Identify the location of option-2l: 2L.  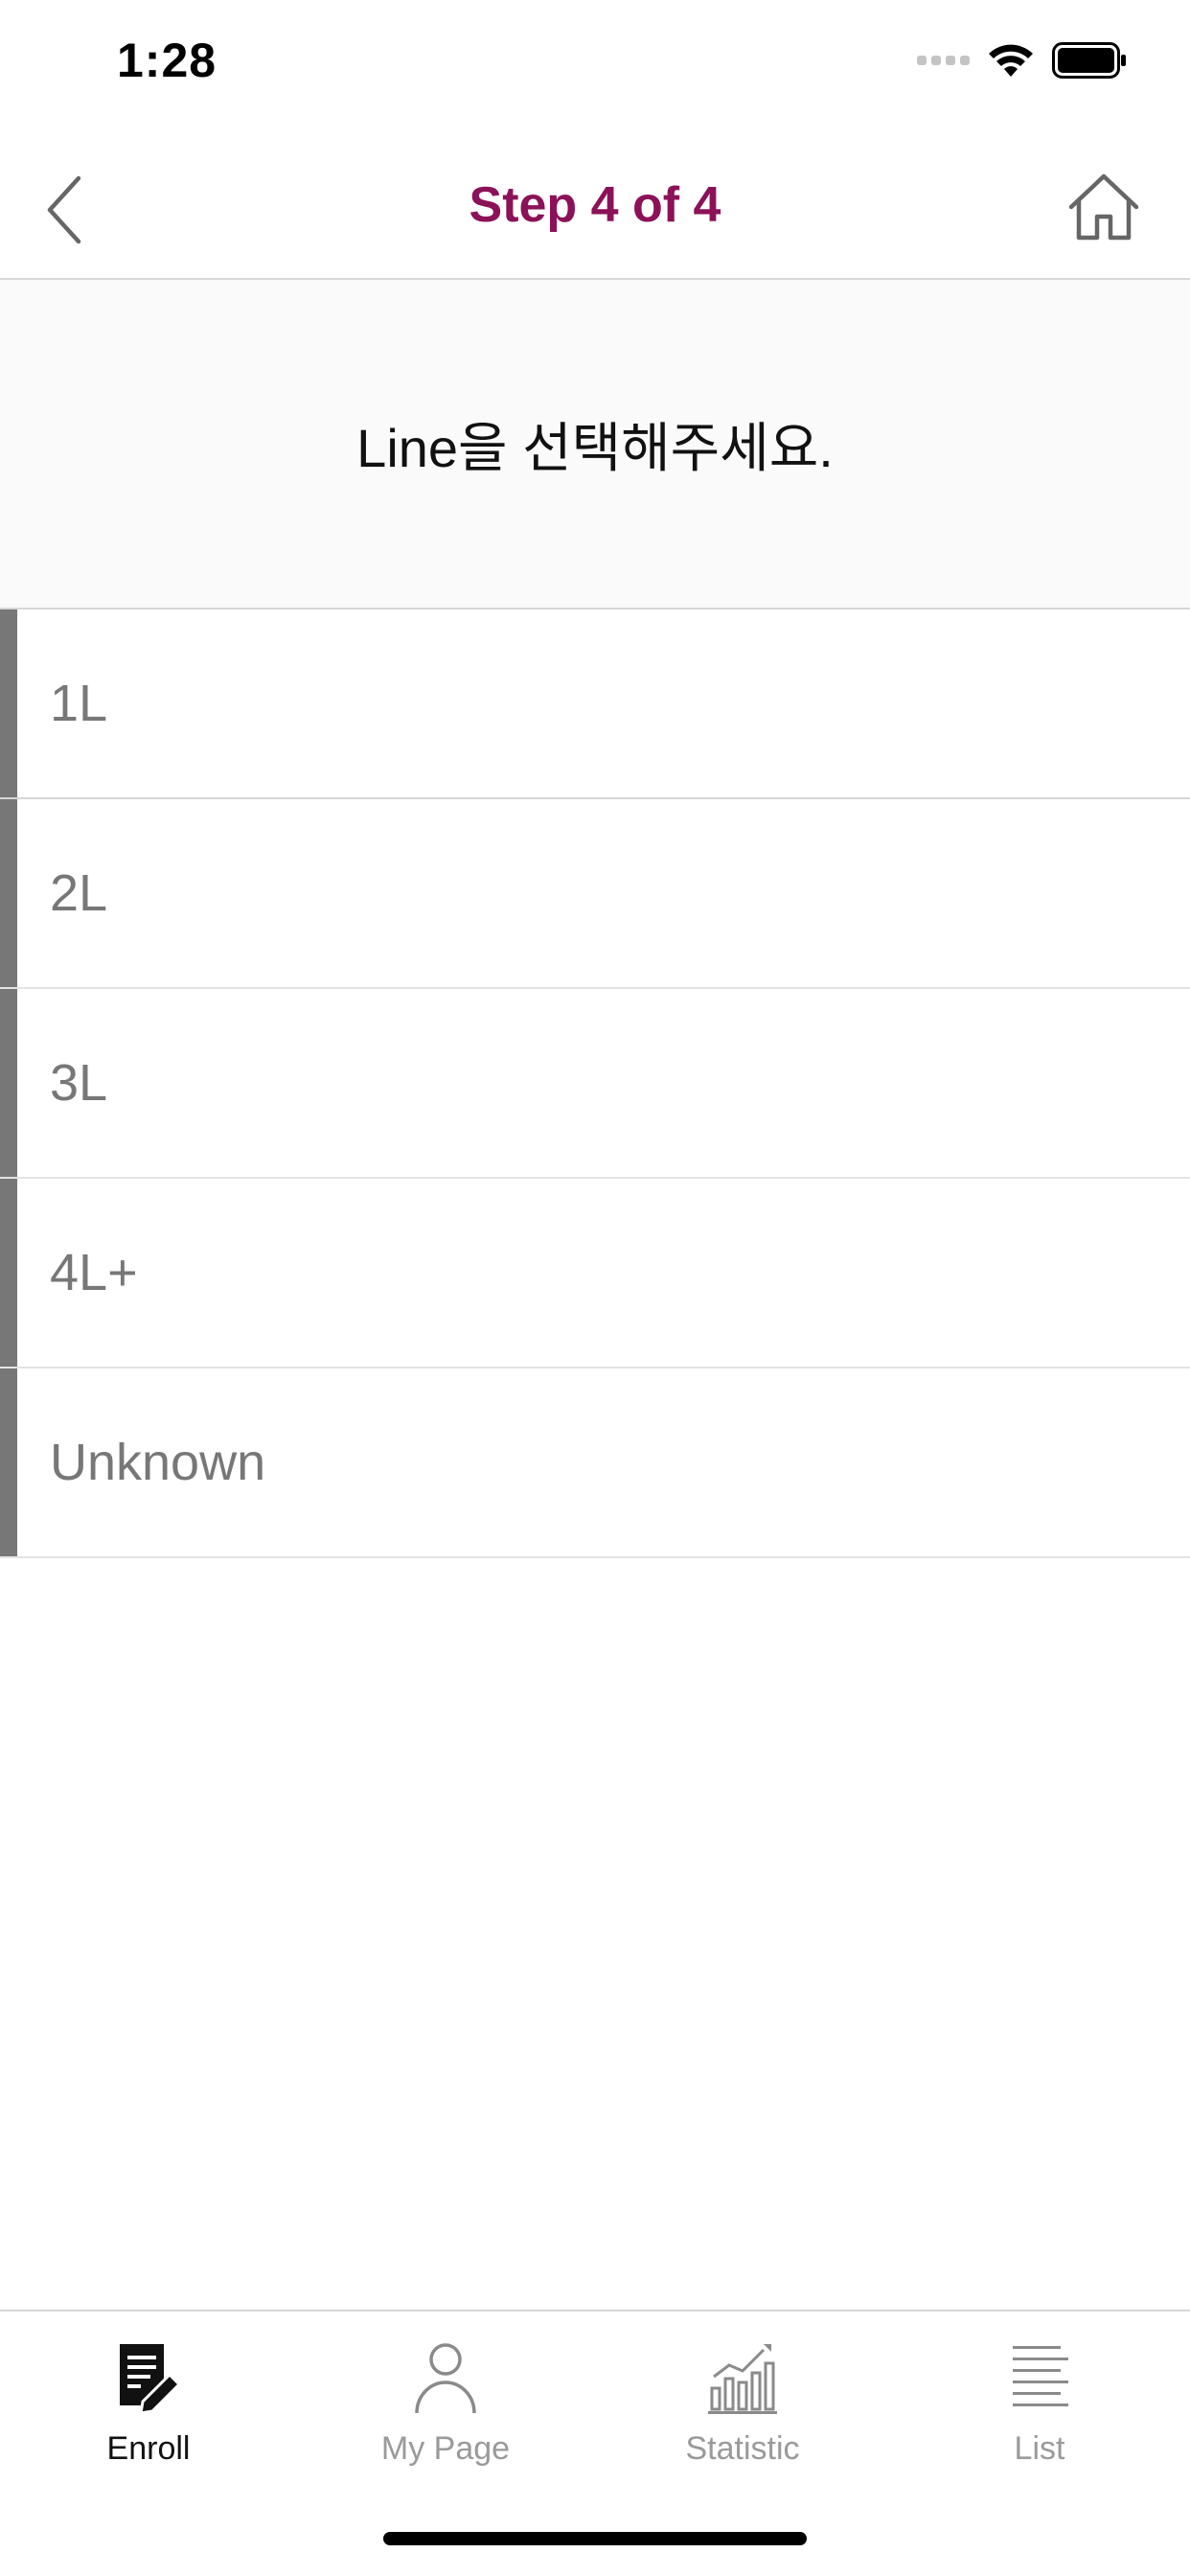
(595, 894).